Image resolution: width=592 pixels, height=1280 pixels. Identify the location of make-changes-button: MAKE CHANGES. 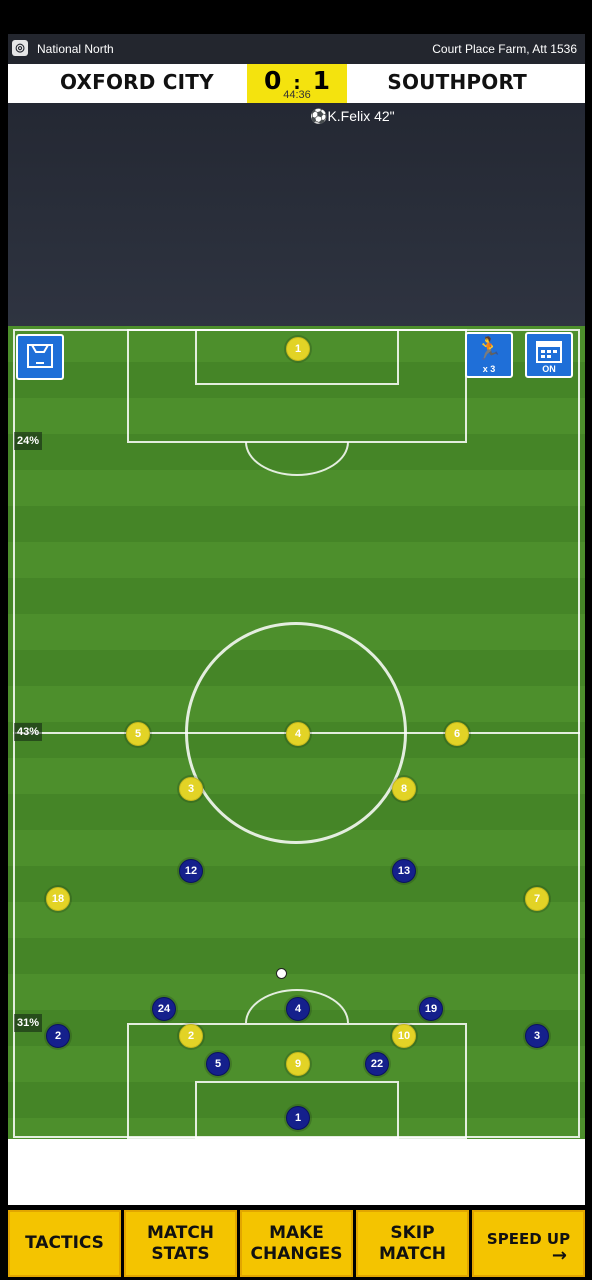
(296, 1243).